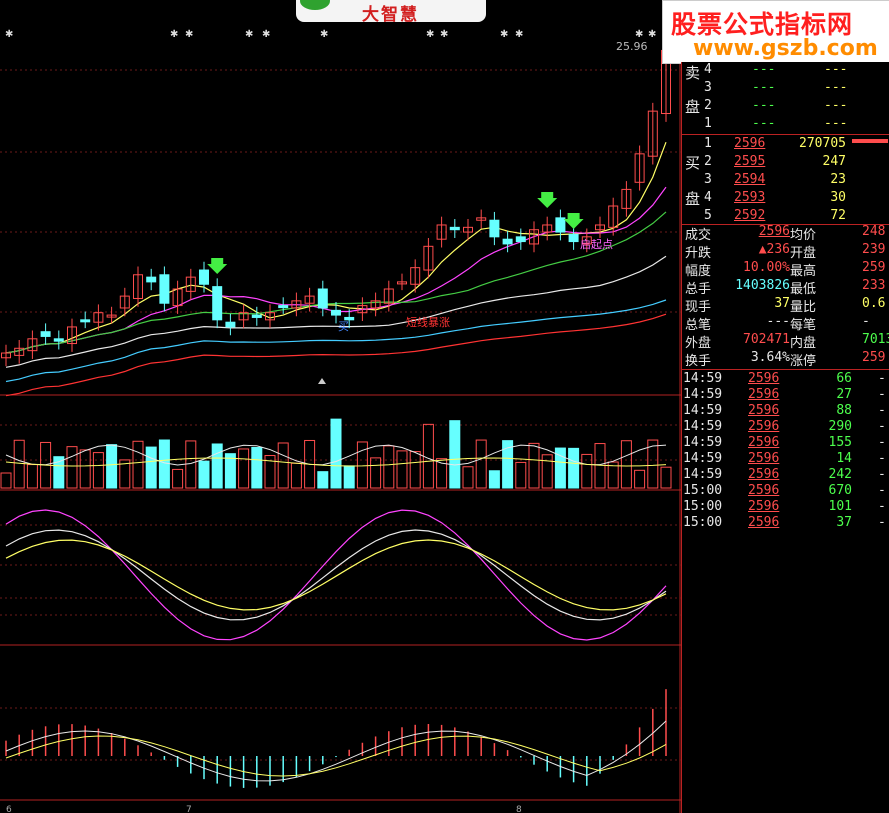 The image size is (889, 813). I want to click on kdj-d-line, so click(336, 575).